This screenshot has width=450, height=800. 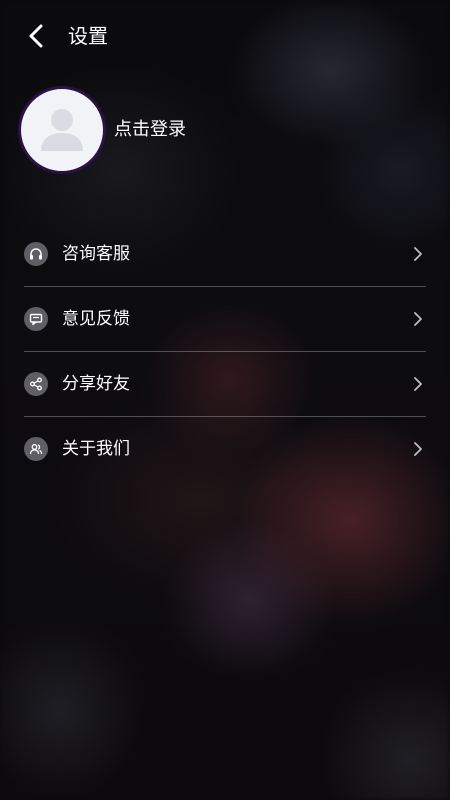 I want to click on login-profile: 点击登录, so click(x=102, y=130).